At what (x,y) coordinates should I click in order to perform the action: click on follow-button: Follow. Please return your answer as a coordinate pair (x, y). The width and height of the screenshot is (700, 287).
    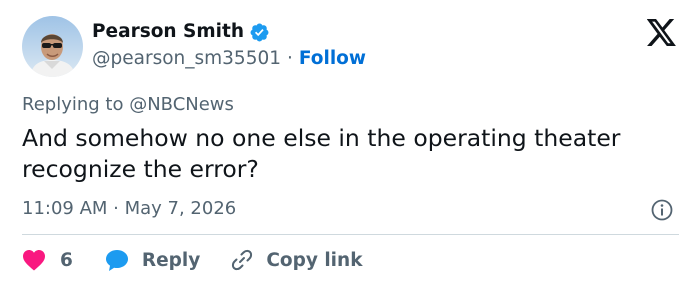
    Looking at the image, I should click on (332, 59).